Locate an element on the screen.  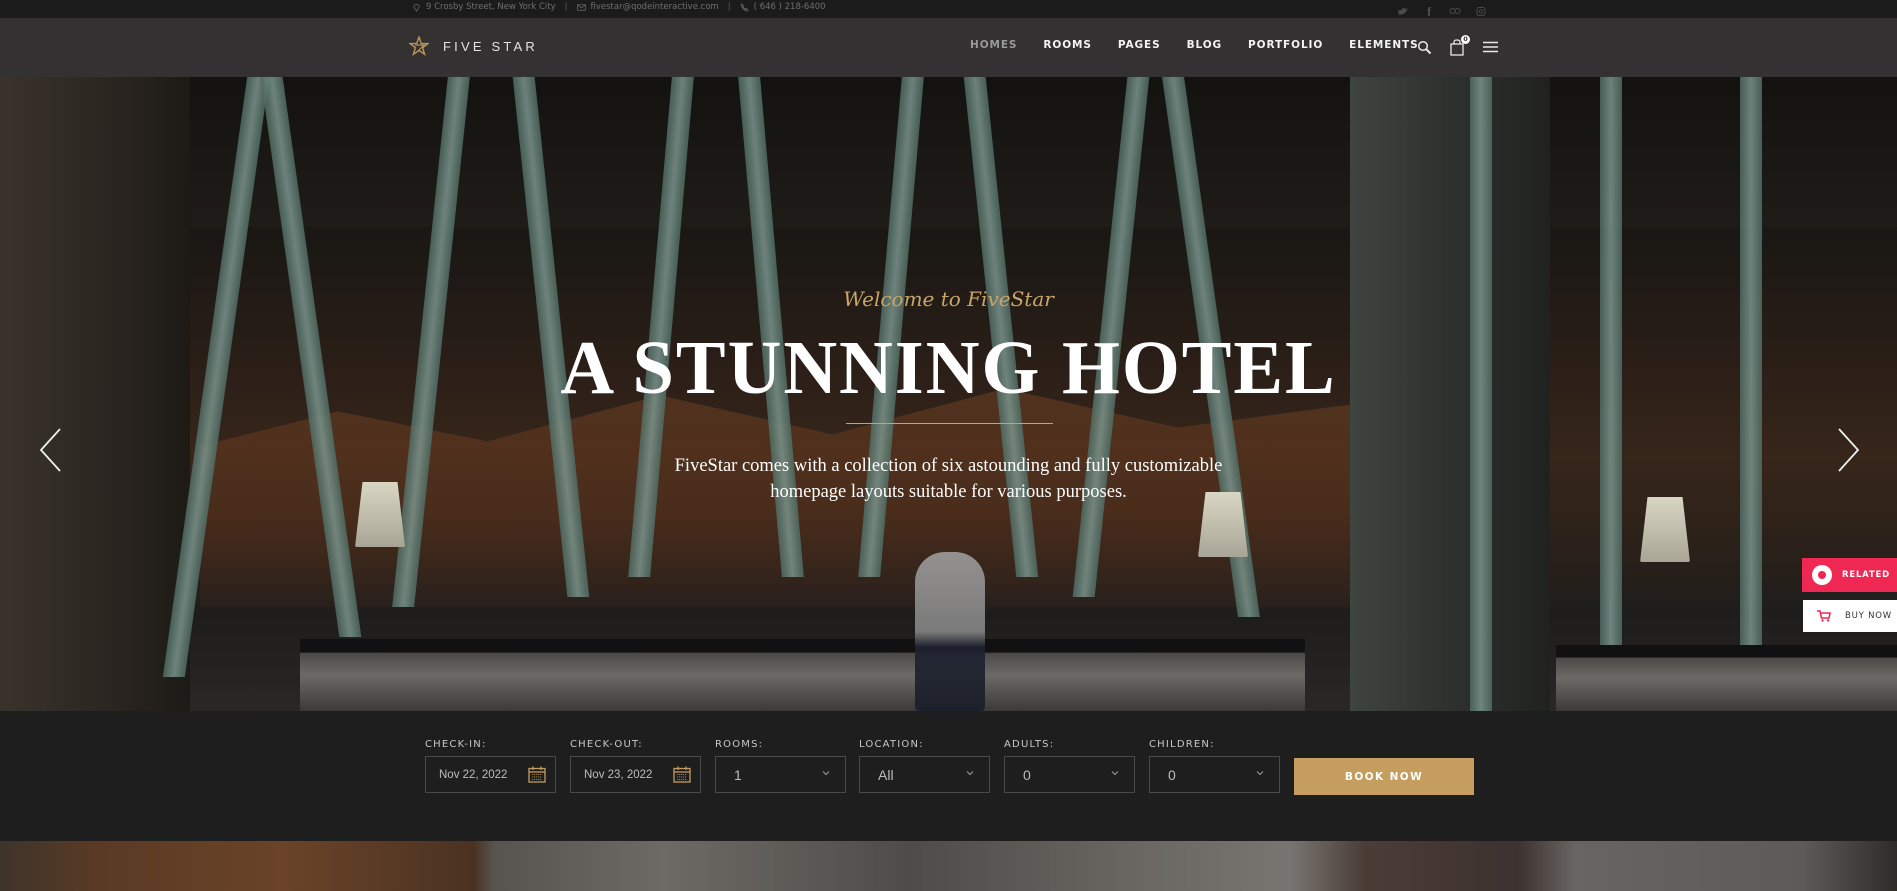
chevron-right-icon is located at coordinates (1849, 450).